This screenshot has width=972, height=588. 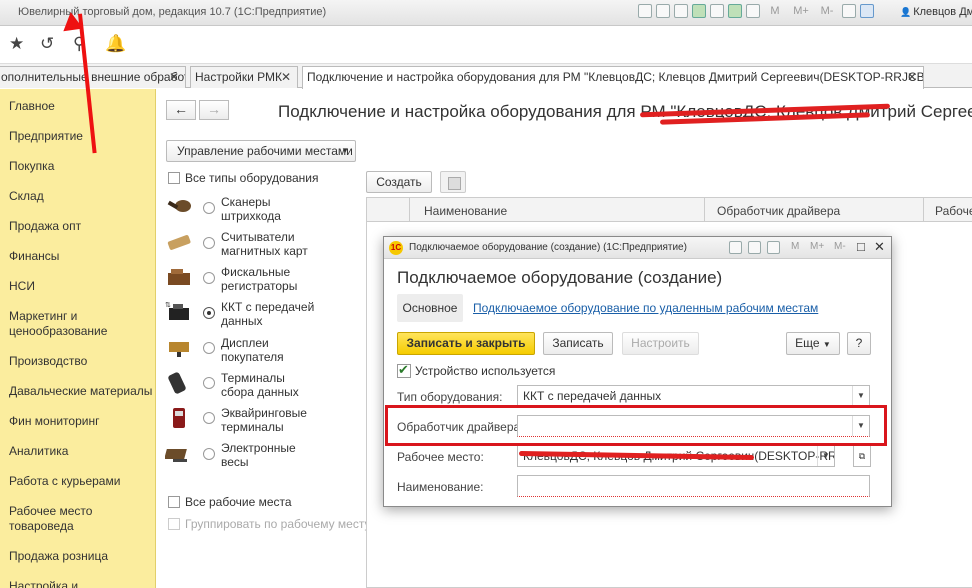 I want to click on titlebar-tools: M M+ M-, so click(x=756, y=11).